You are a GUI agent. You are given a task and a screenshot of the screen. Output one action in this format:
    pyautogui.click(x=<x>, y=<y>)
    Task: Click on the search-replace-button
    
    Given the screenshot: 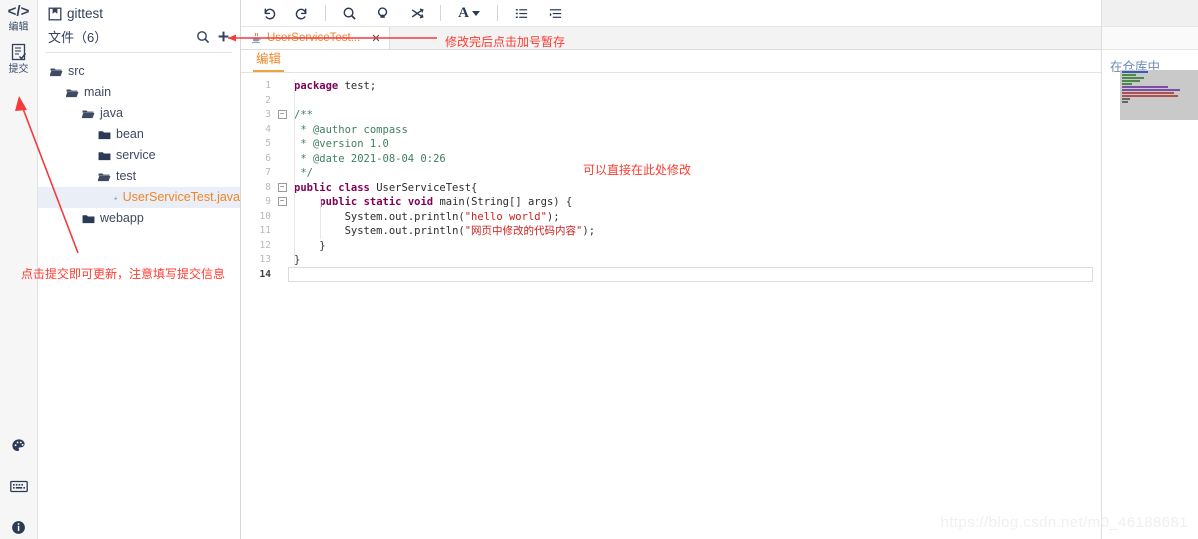 What is the action you would take?
    pyautogui.click(x=383, y=13)
    